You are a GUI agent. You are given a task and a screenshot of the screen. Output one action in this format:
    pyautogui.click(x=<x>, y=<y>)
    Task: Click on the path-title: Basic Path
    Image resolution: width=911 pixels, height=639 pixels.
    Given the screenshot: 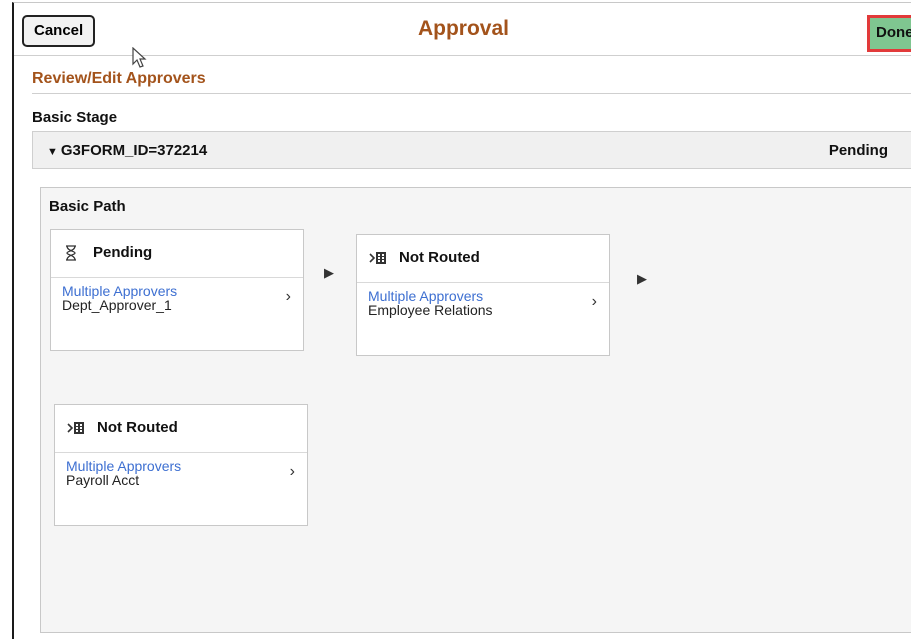 What is the action you would take?
    pyautogui.click(x=87, y=206)
    